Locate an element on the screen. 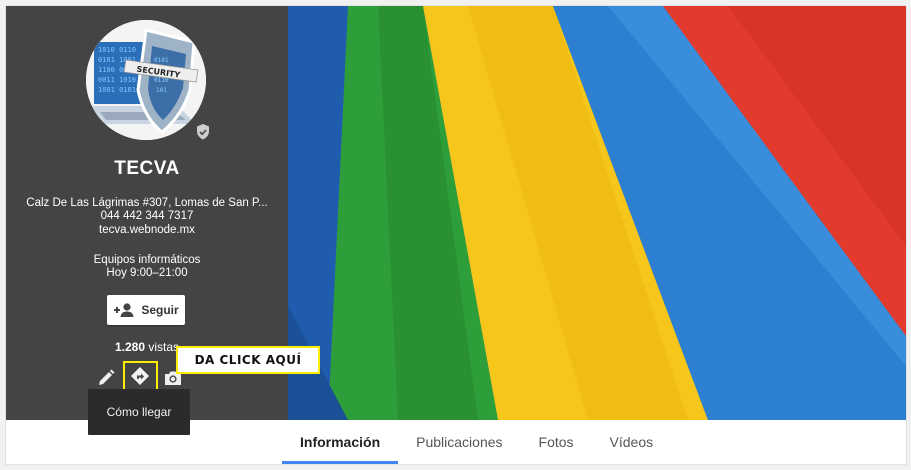 The image size is (911, 470). business-phone: 044 442 344 7317 is located at coordinates (147, 216).